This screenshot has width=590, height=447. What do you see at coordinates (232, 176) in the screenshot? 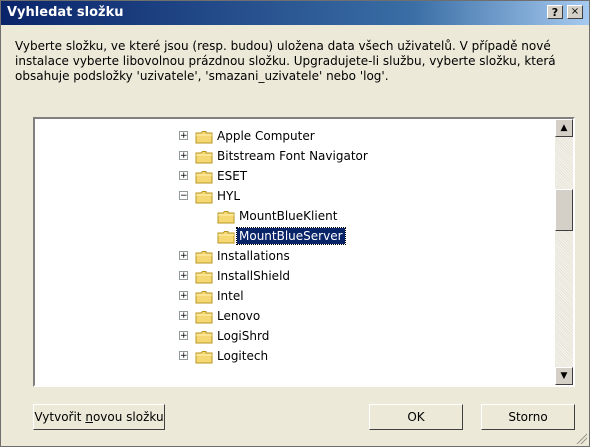
I see `tree-item-label: ESET` at bounding box center [232, 176].